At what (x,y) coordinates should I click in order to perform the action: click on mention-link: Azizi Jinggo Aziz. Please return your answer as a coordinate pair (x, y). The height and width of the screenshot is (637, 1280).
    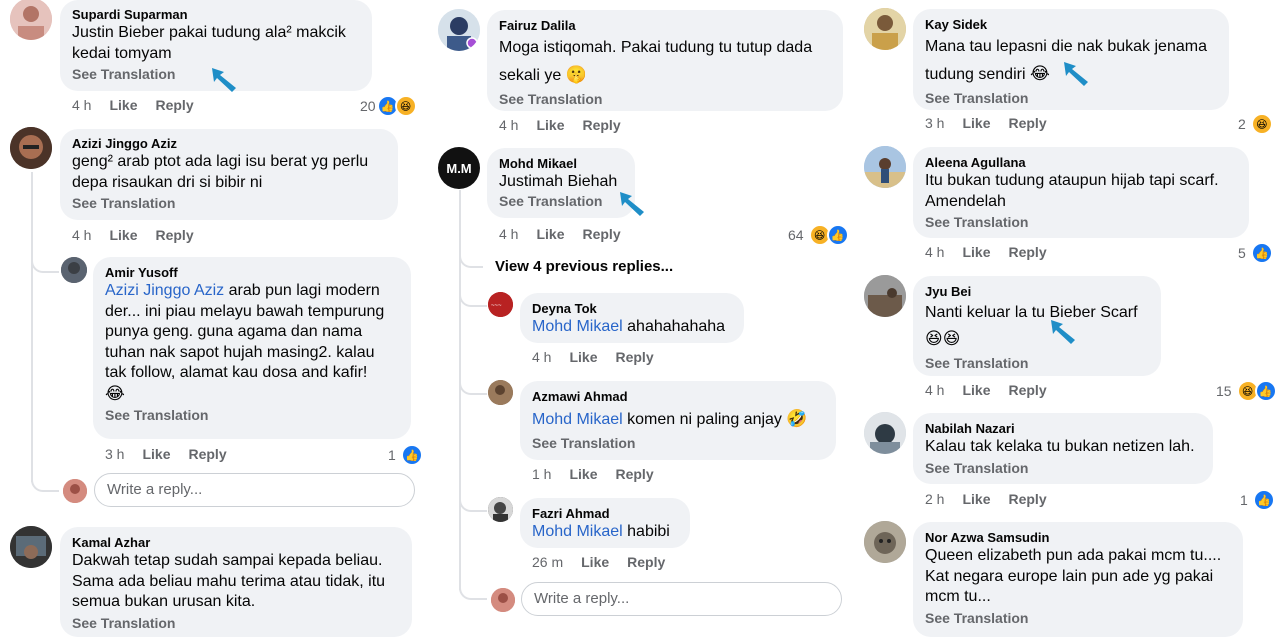
    Looking at the image, I should click on (164, 290).